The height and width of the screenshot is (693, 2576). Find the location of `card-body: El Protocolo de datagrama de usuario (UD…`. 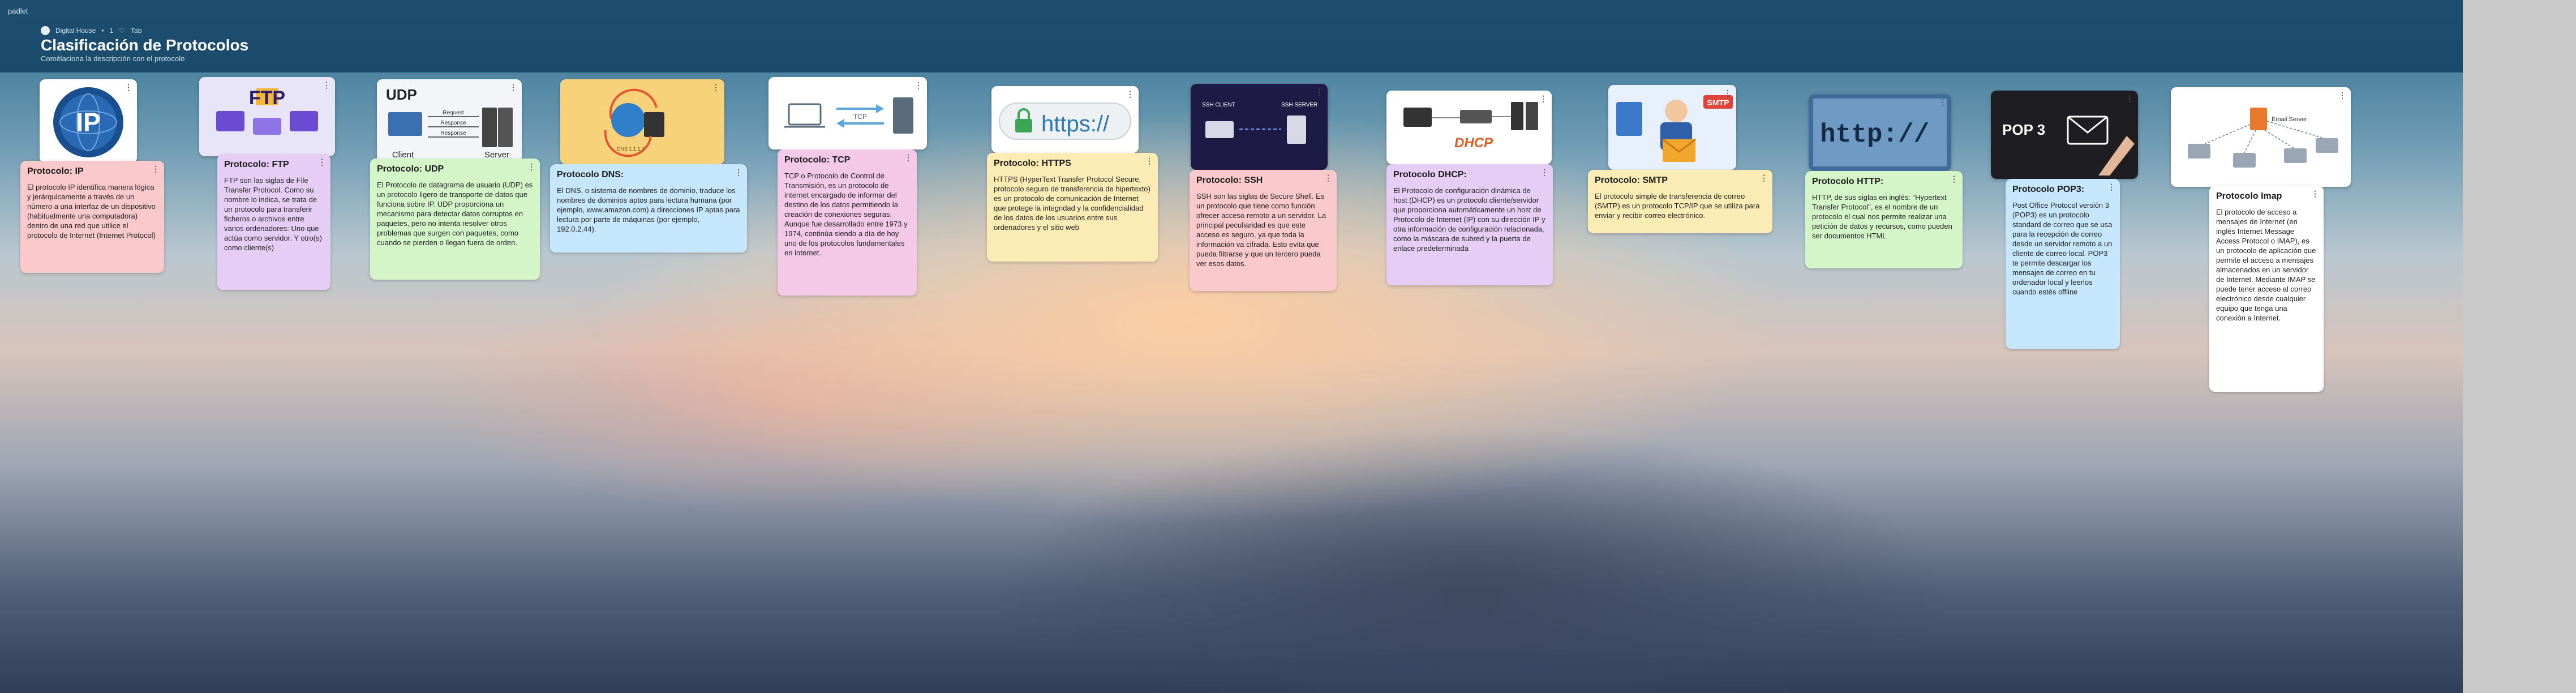

card-body: El Protocolo de datagrama de usuario (UD… is located at coordinates (455, 214).